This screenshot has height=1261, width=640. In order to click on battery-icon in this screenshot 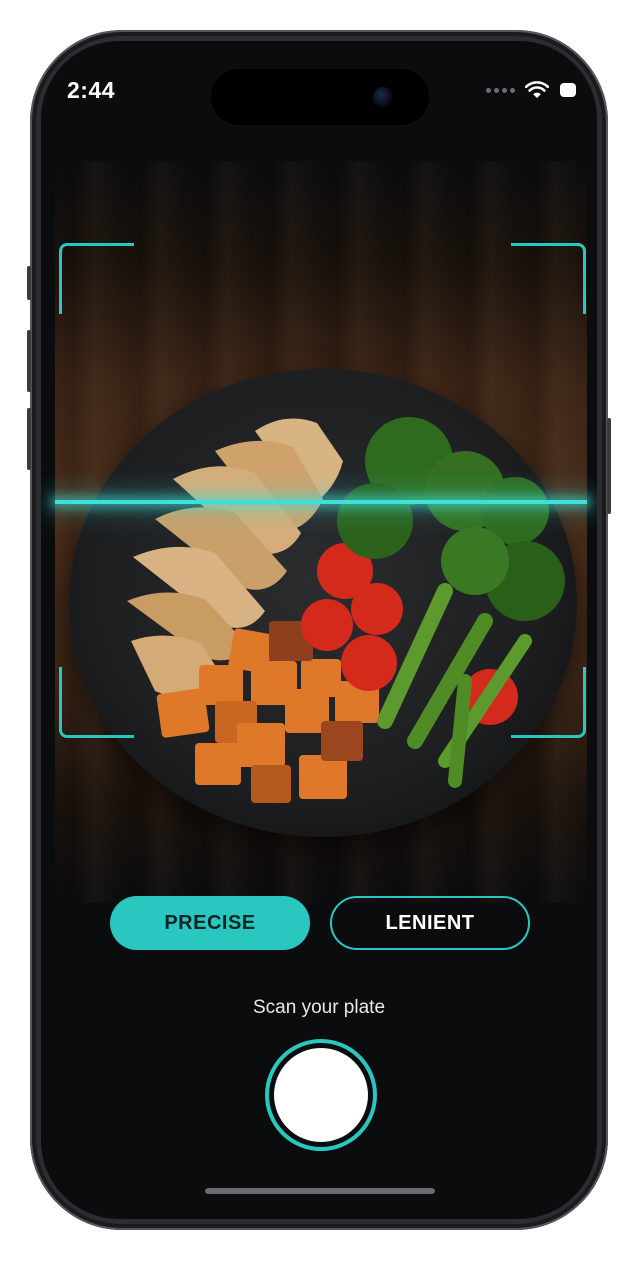, I will do `click(568, 90)`.